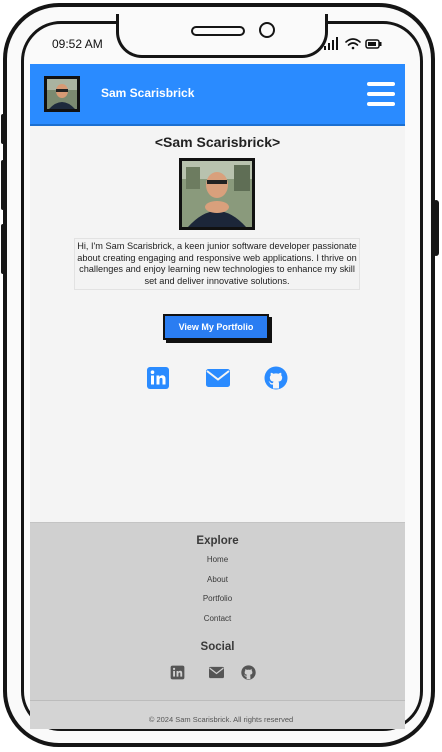  I want to click on status-time: 09:52 AM, so click(77, 44).